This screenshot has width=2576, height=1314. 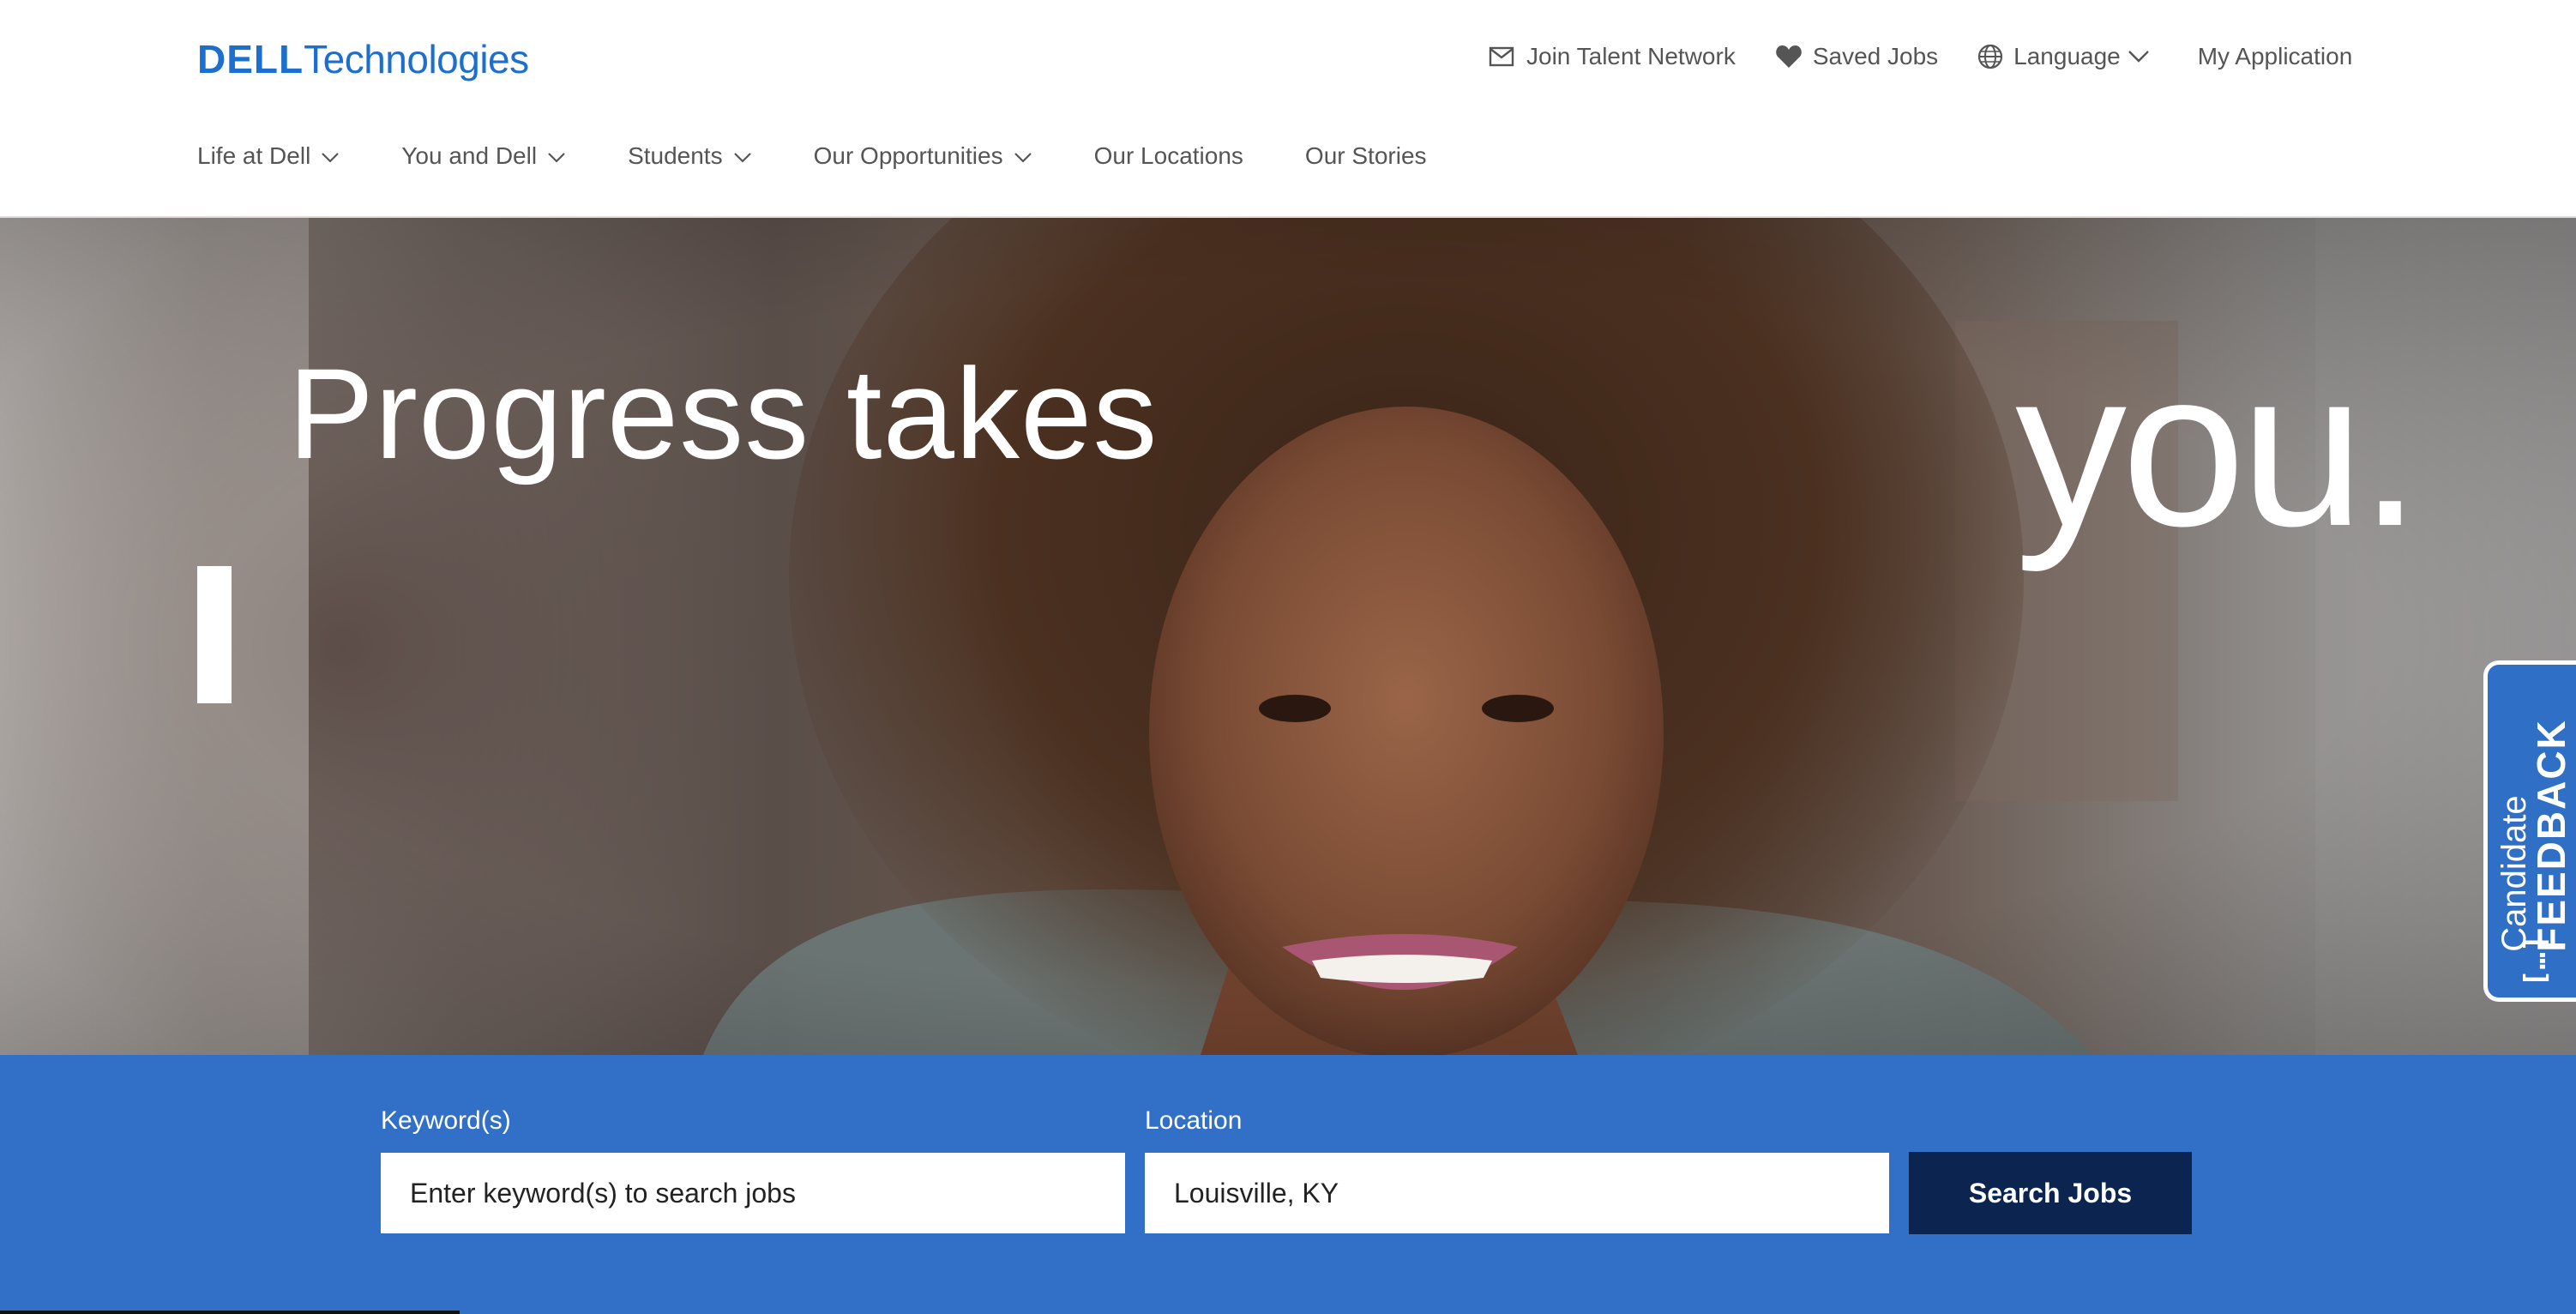 What do you see at coordinates (250, 59) in the screenshot?
I see `logo-dell: DELL` at bounding box center [250, 59].